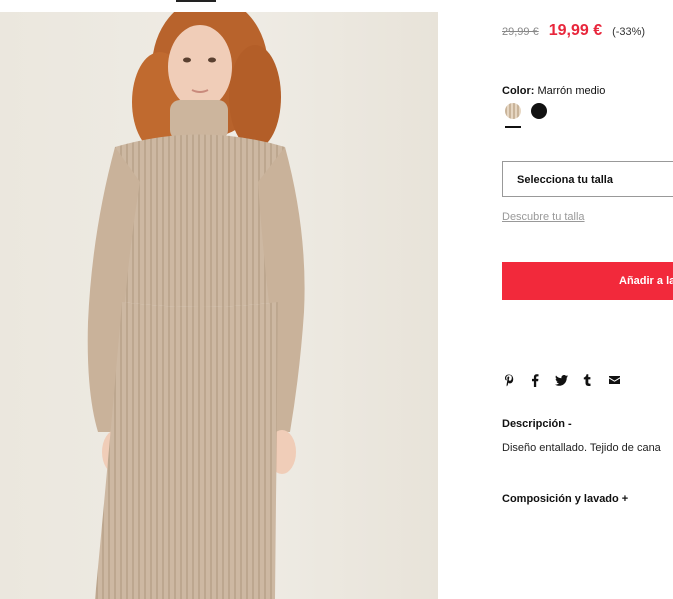  I want to click on tumblr-icon, so click(587, 380).